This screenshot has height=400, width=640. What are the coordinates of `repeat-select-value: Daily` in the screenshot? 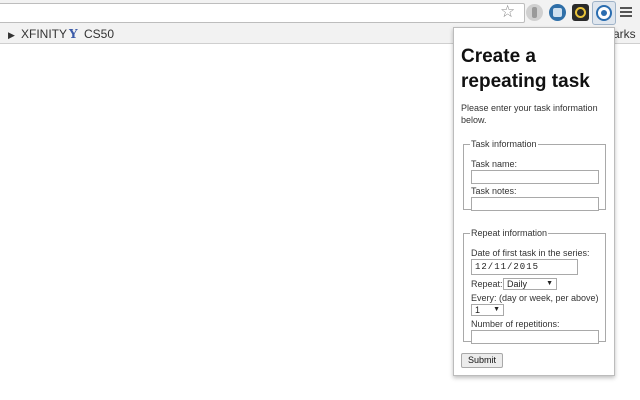 It's located at (517, 284).